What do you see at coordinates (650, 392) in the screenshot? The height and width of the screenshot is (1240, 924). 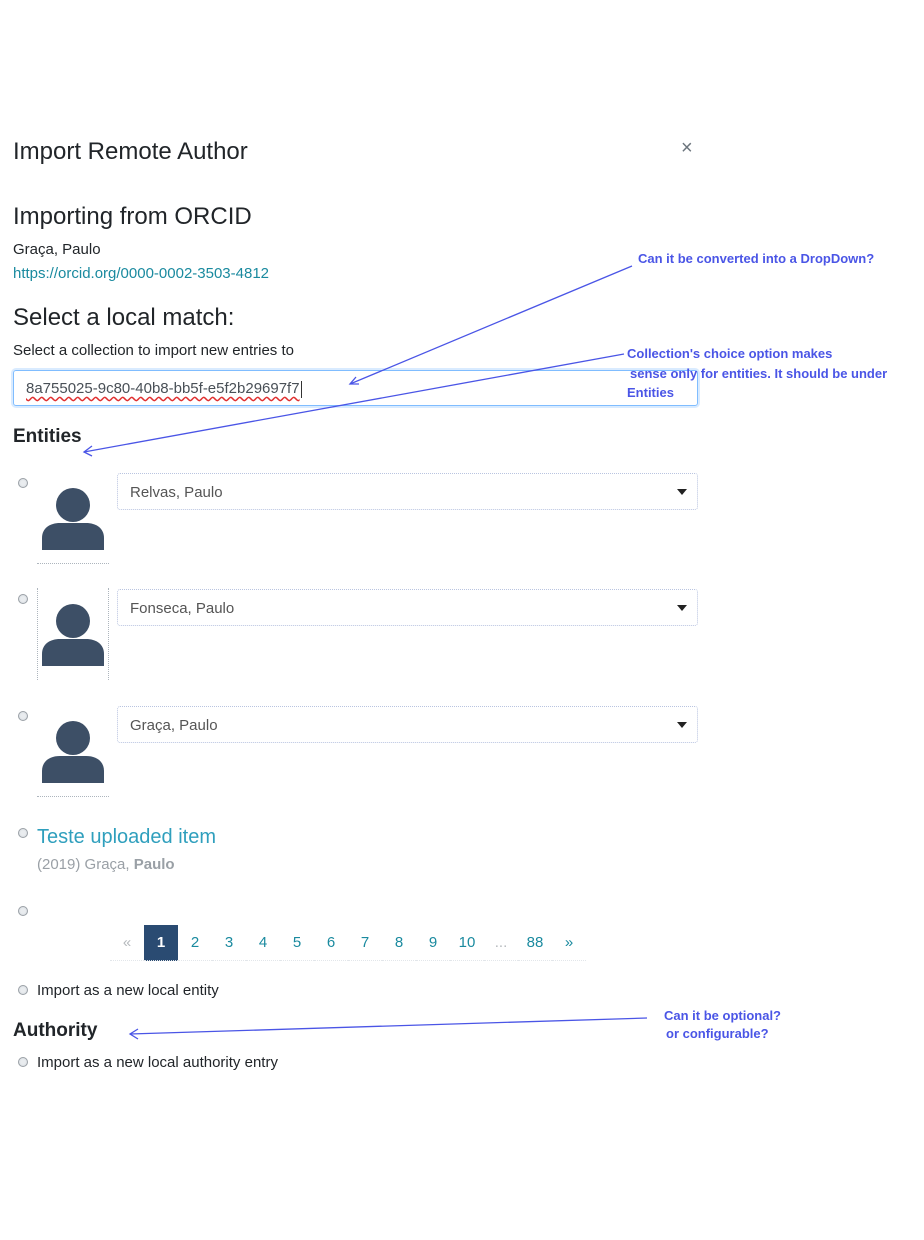 I see `annotation-collection-note-3: Entities` at bounding box center [650, 392].